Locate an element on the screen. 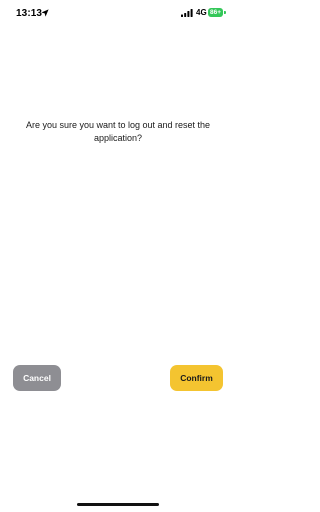  status-time: 13:13 is located at coordinates (29, 13).